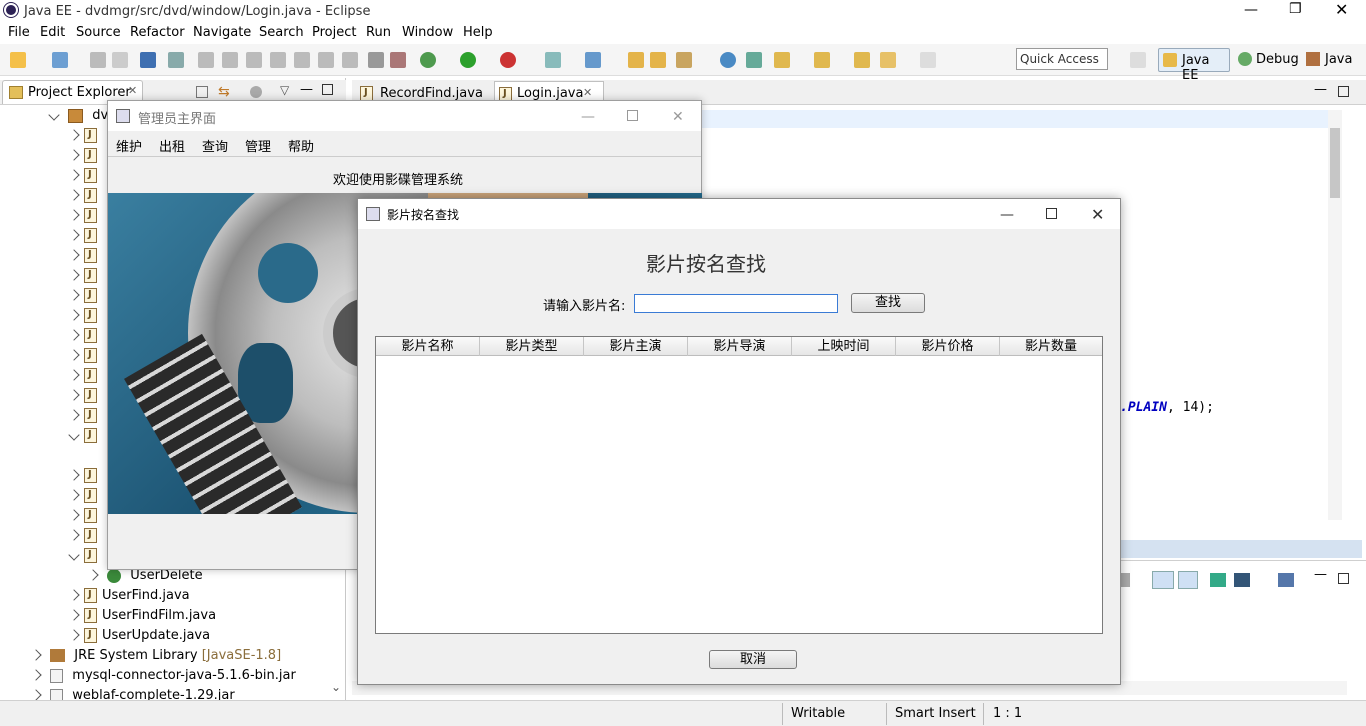 Image resolution: width=1366 pixels, height=726 pixels. I want to click on tree-item-userupdate: UserUpdate.java, so click(139, 638).